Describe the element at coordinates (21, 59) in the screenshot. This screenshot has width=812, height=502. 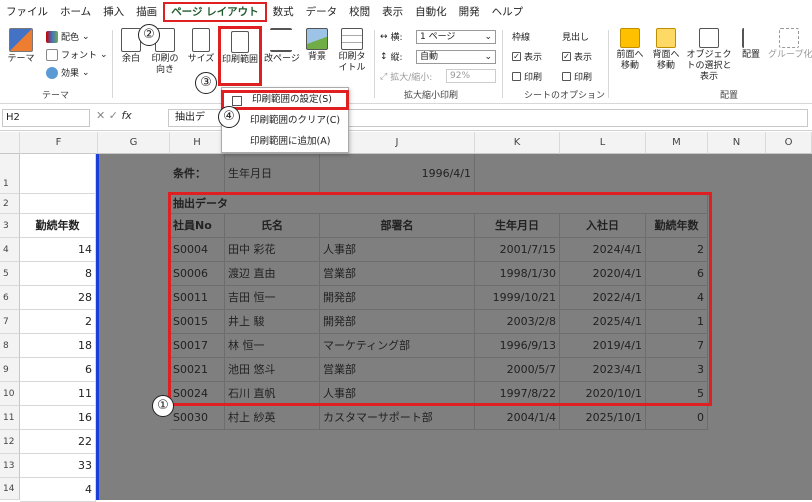
I see `themes-label: テーマ` at that location.